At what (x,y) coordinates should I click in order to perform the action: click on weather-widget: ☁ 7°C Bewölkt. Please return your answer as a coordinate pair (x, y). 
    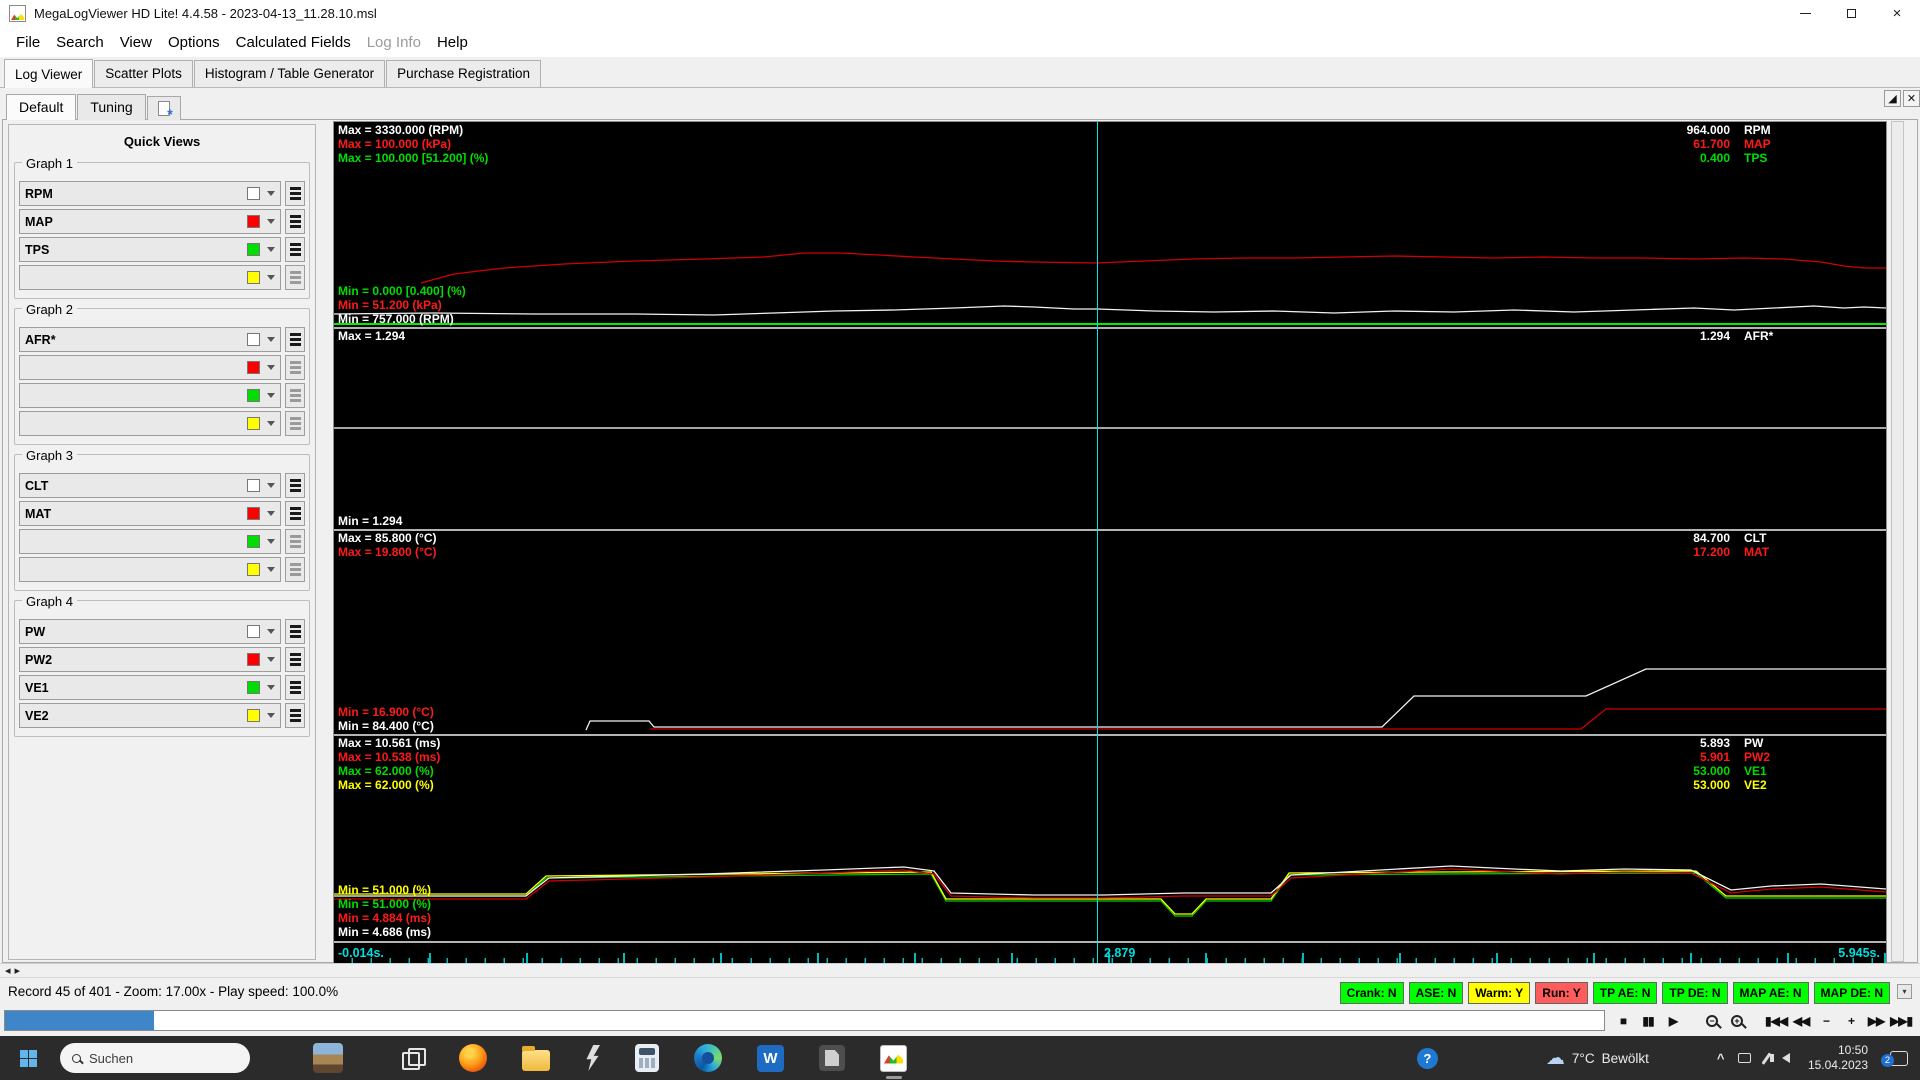
    Looking at the image, I should click on (1597, 1058).